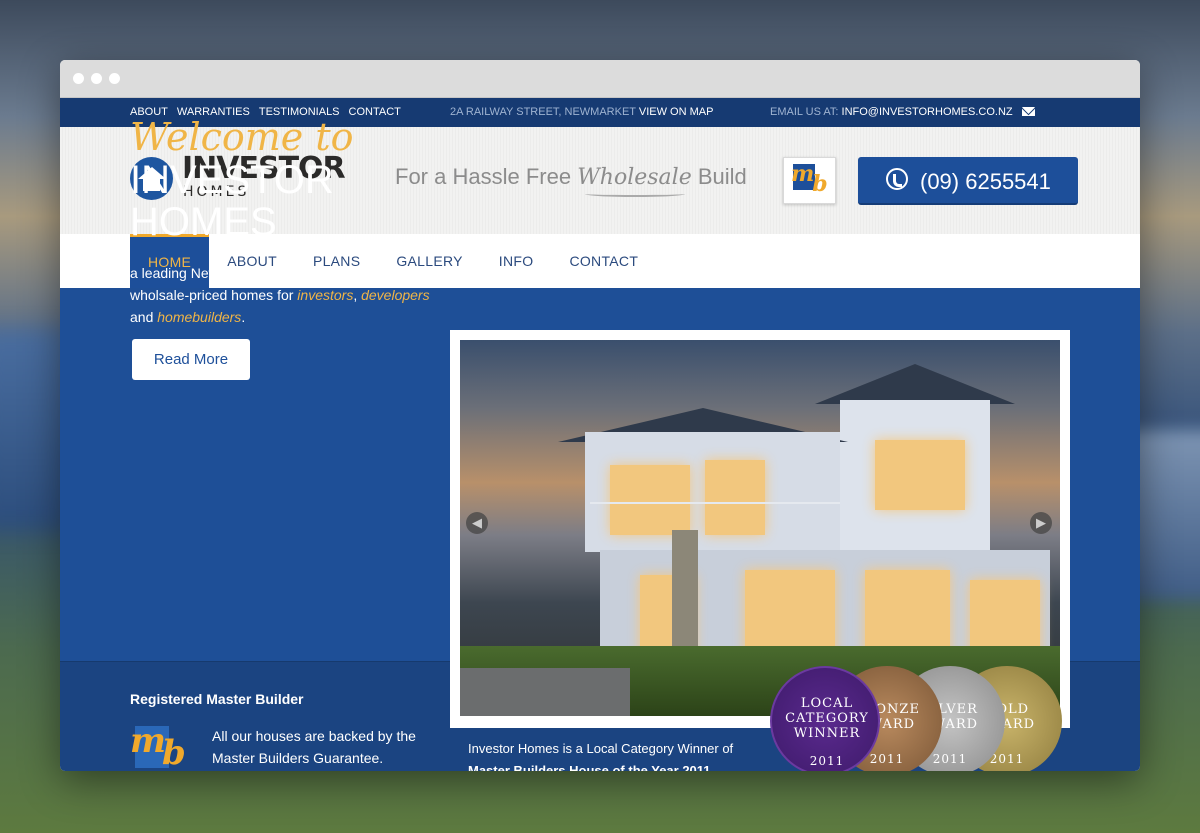  I want to click on tagline-wholesale: Wholesale, so click(634, 177).